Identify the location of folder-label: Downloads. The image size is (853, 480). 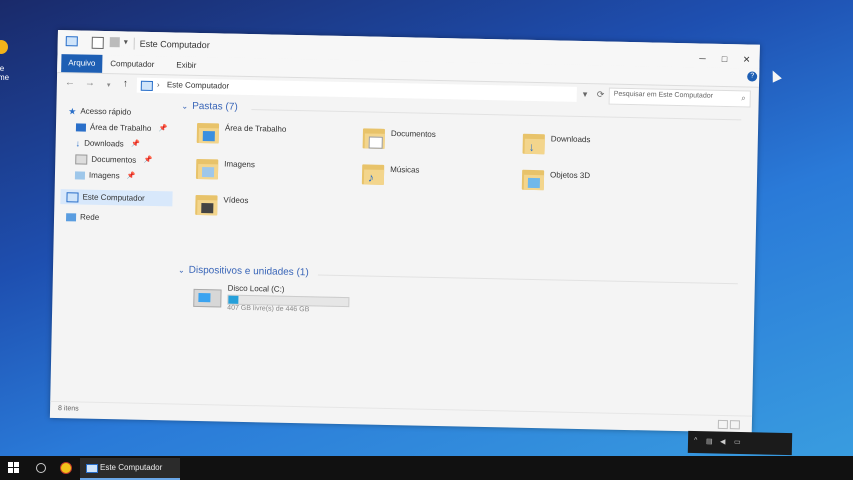
(570, 139).